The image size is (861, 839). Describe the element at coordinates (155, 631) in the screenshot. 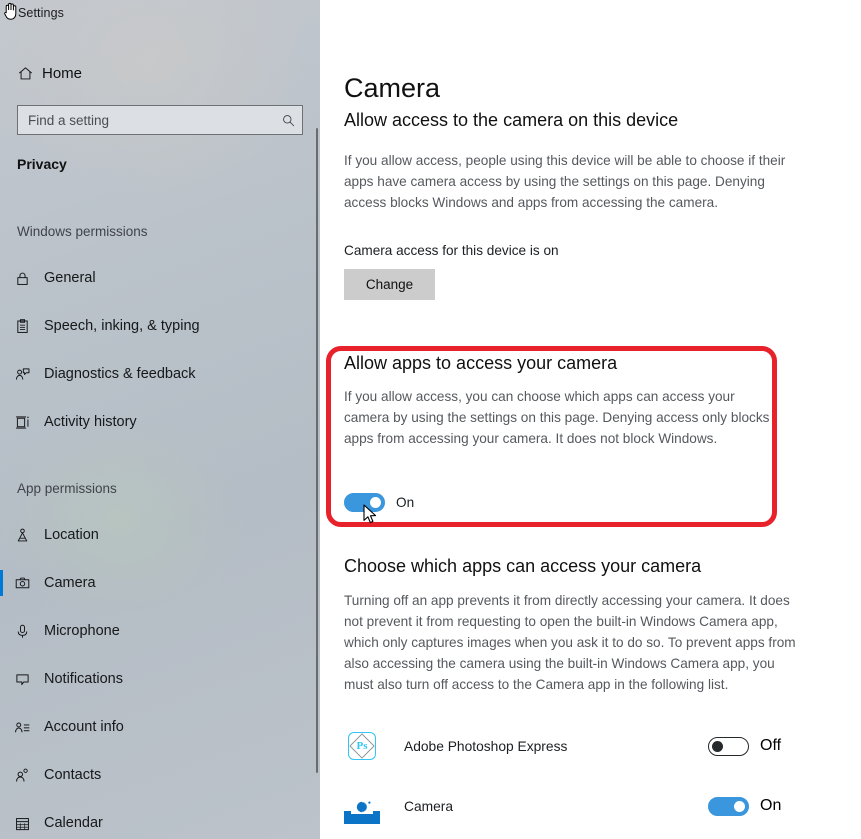

I see `sidebar-item-microphone: Microphone` at that location.